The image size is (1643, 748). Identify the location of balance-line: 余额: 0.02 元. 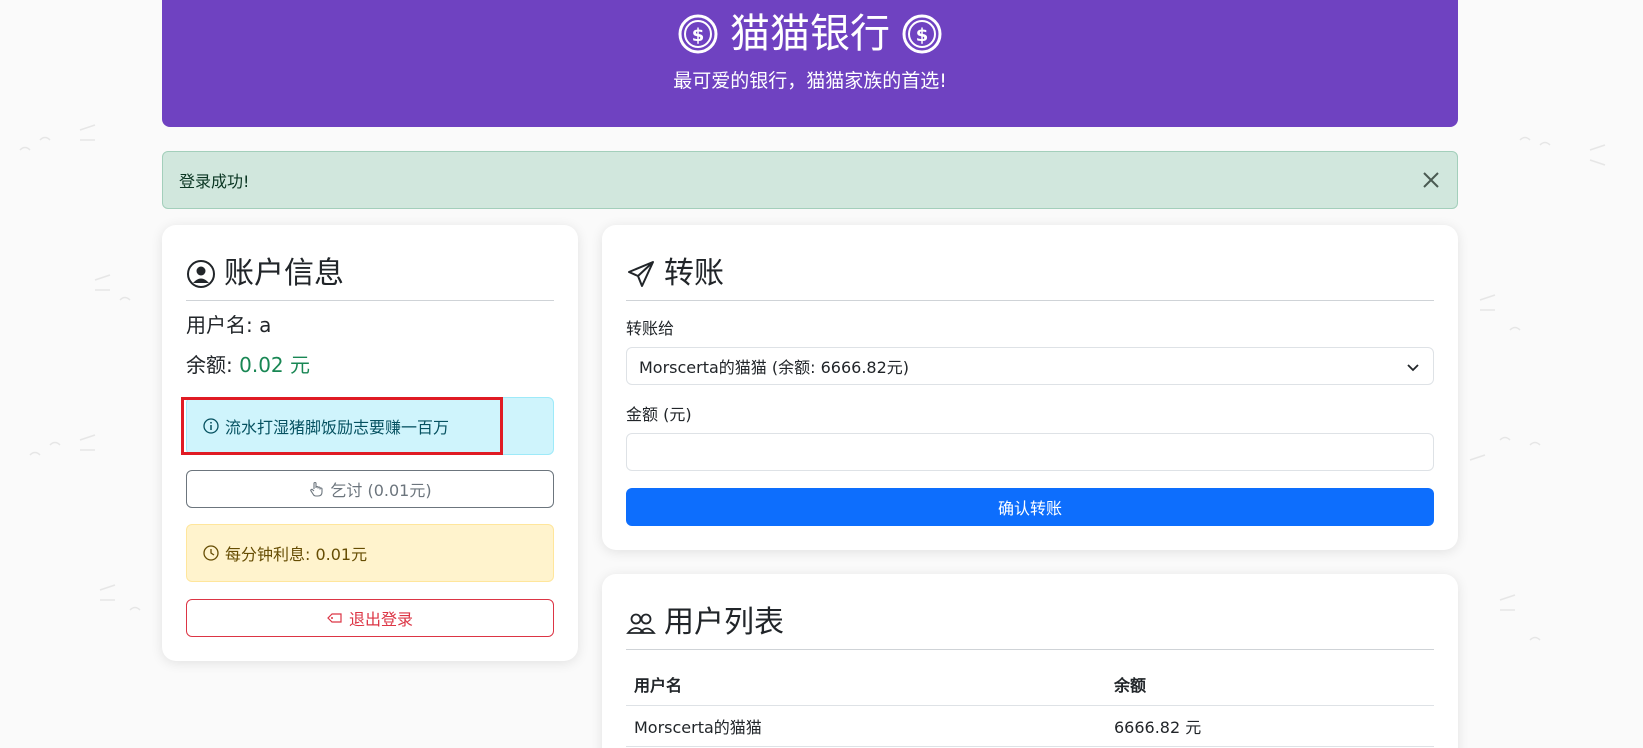
(248, 365).